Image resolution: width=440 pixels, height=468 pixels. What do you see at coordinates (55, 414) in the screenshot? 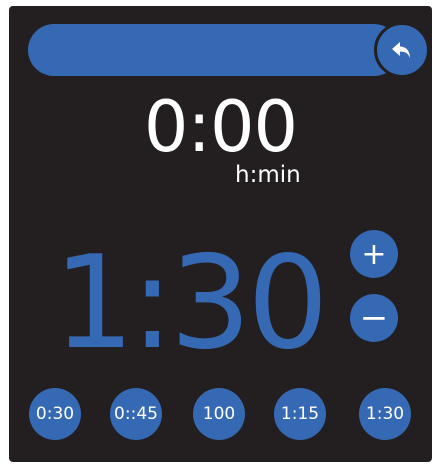
I see `preset-button-0-30: 0:30` at bounding box center [55, 414].